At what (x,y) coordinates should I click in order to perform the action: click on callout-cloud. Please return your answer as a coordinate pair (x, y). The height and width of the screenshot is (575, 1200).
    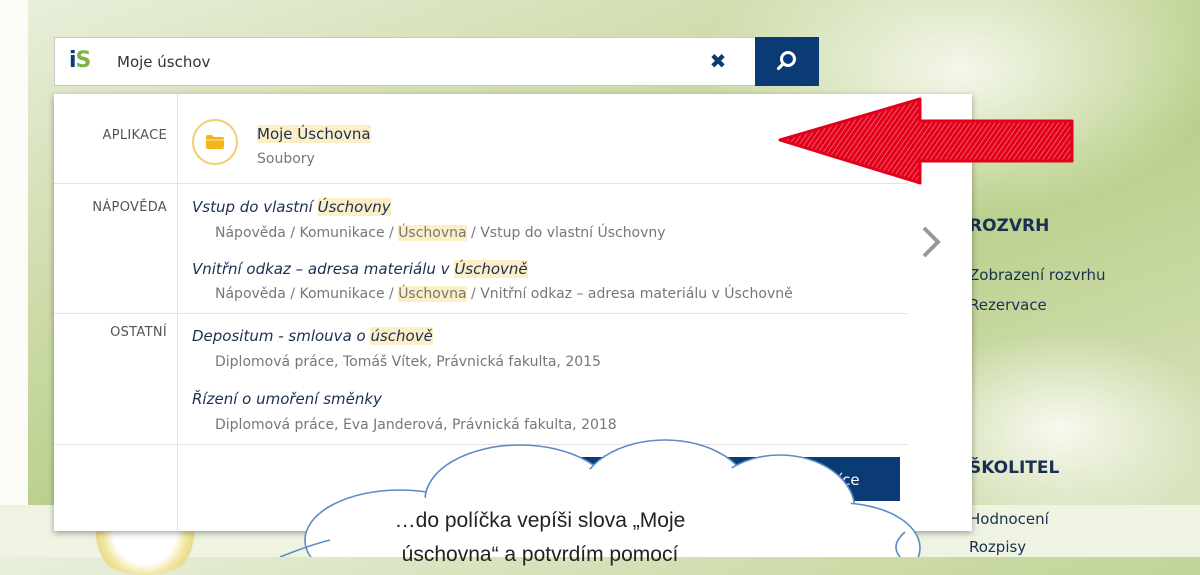
    Looking at the image, I should click on (600, 498).